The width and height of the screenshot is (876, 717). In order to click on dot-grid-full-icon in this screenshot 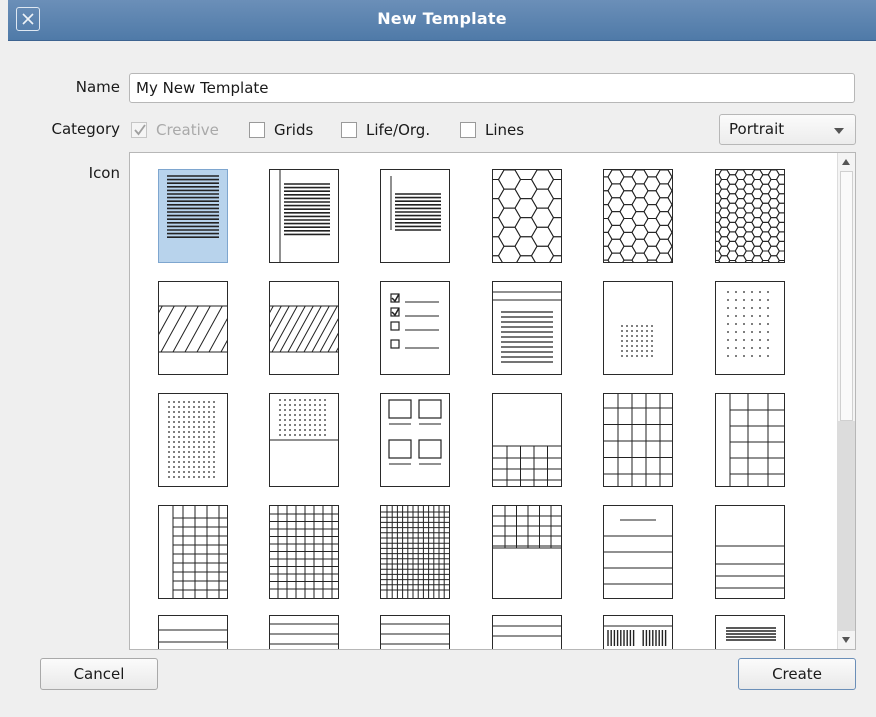, I will do `click(193, 440)`.